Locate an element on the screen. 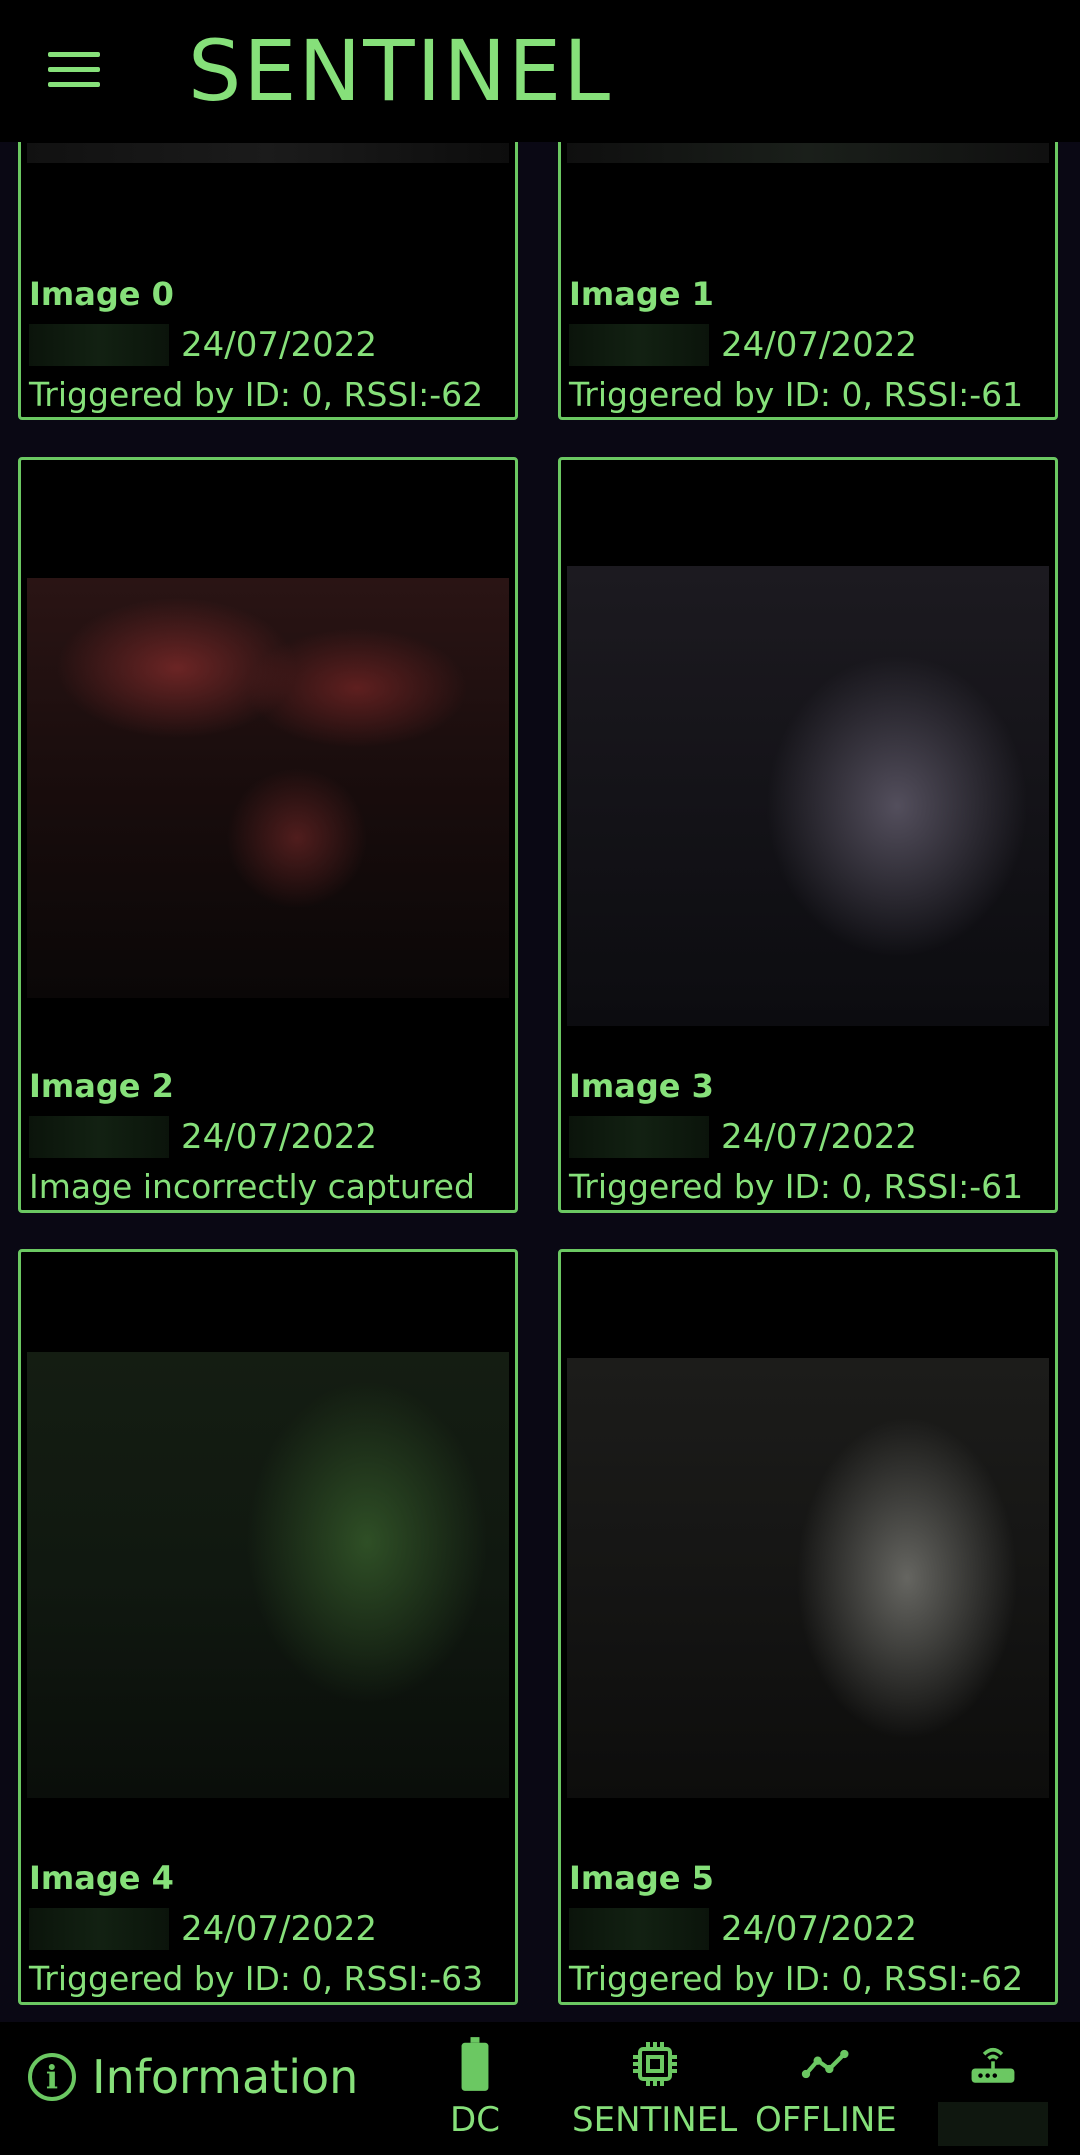  top-app-bar: SENTINEL is located at coordinates (540, 71).